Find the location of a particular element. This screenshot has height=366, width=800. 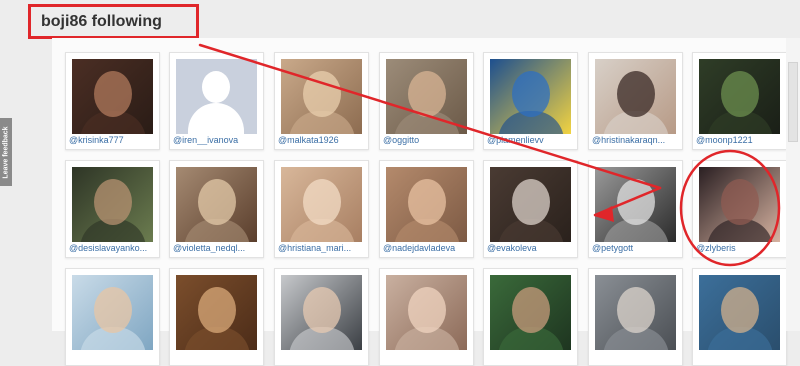

username-link: @nadejdavladeva is located at coordinates (427, 248).